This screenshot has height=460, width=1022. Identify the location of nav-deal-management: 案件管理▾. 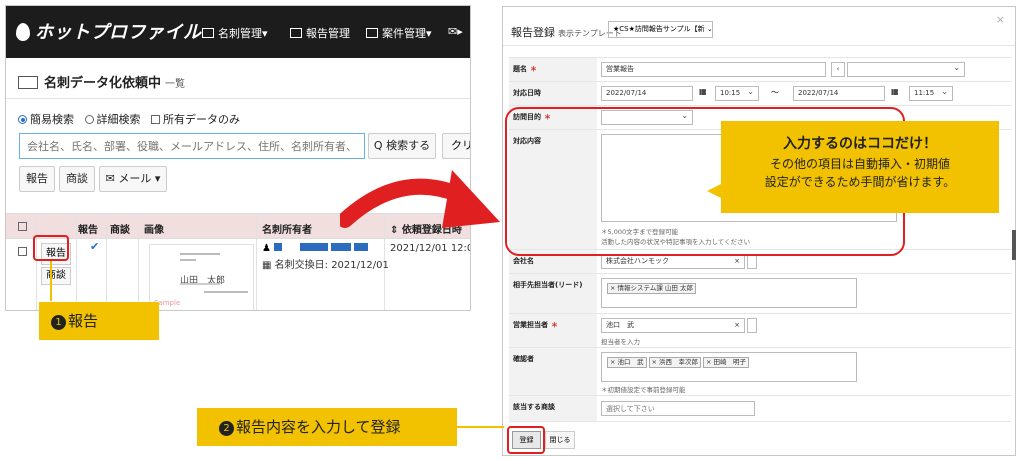
(399, 33).